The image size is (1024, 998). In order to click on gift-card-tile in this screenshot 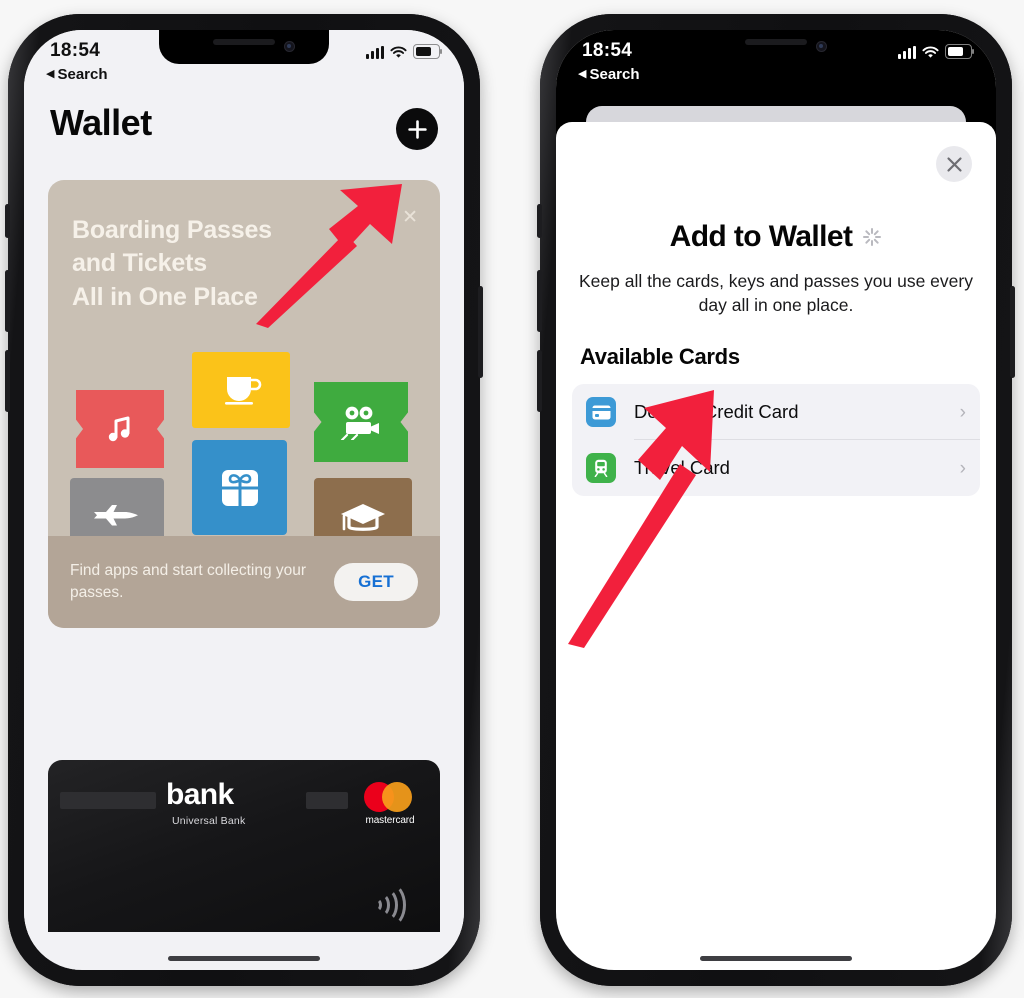, I will do `click(239, 487)`.